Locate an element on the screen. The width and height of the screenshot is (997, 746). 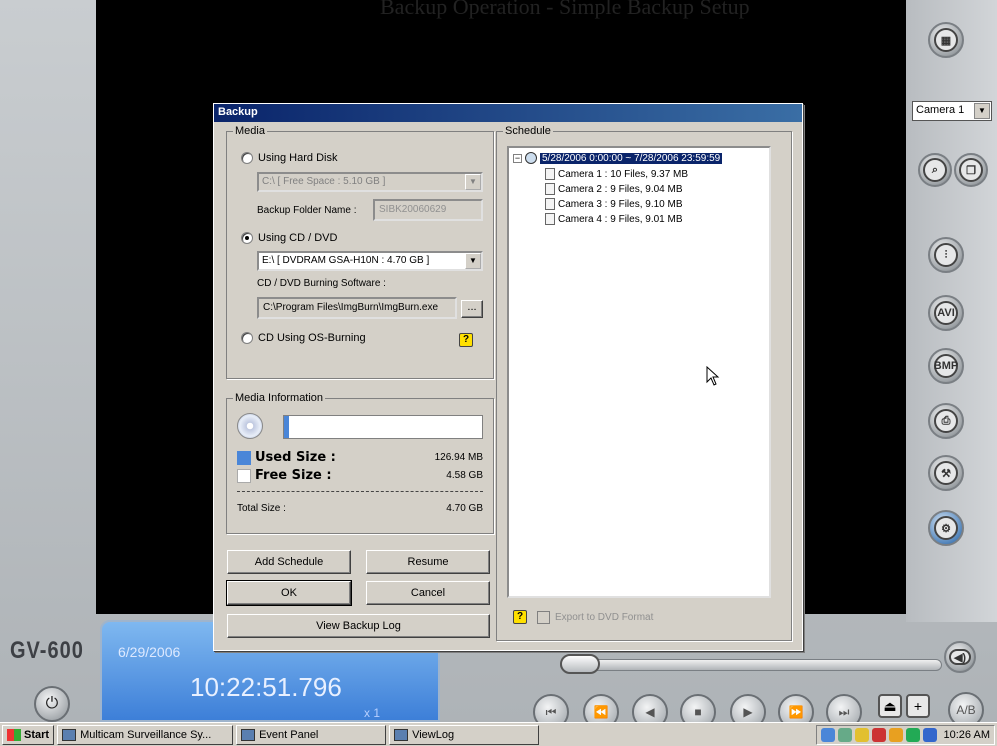
folder-name-input: SIBK20060629 is located at coordinates (428, 210).